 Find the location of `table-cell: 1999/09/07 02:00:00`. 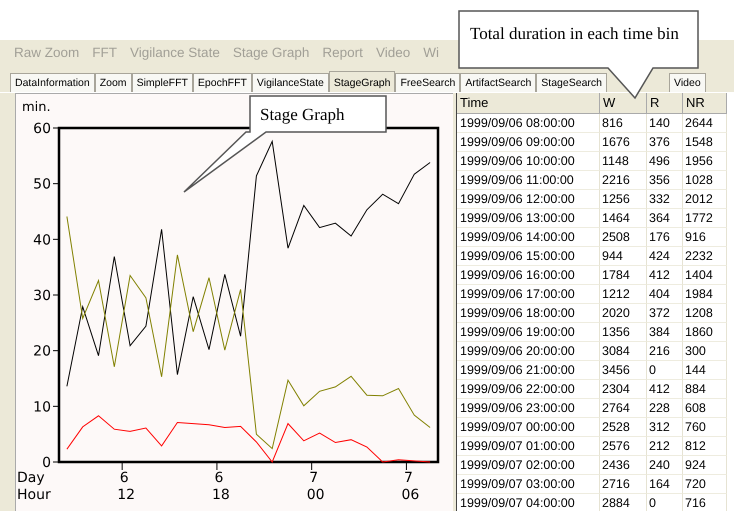

table-cell: 1999/09/07 02:00:00 is located at coordinates (528, 465).